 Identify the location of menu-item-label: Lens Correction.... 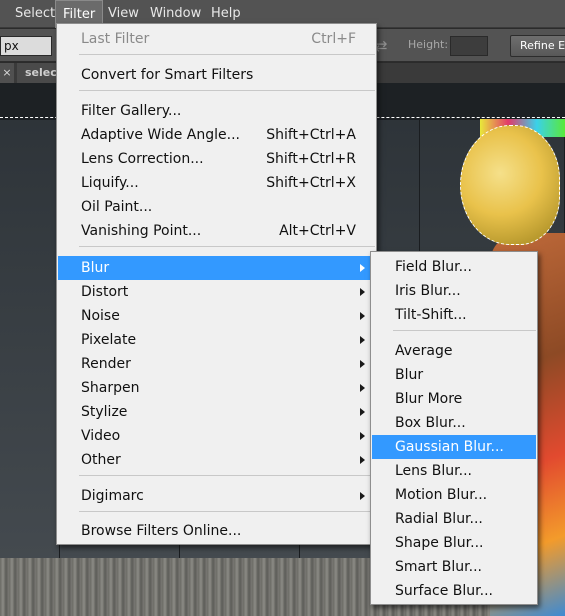
(142, 159).